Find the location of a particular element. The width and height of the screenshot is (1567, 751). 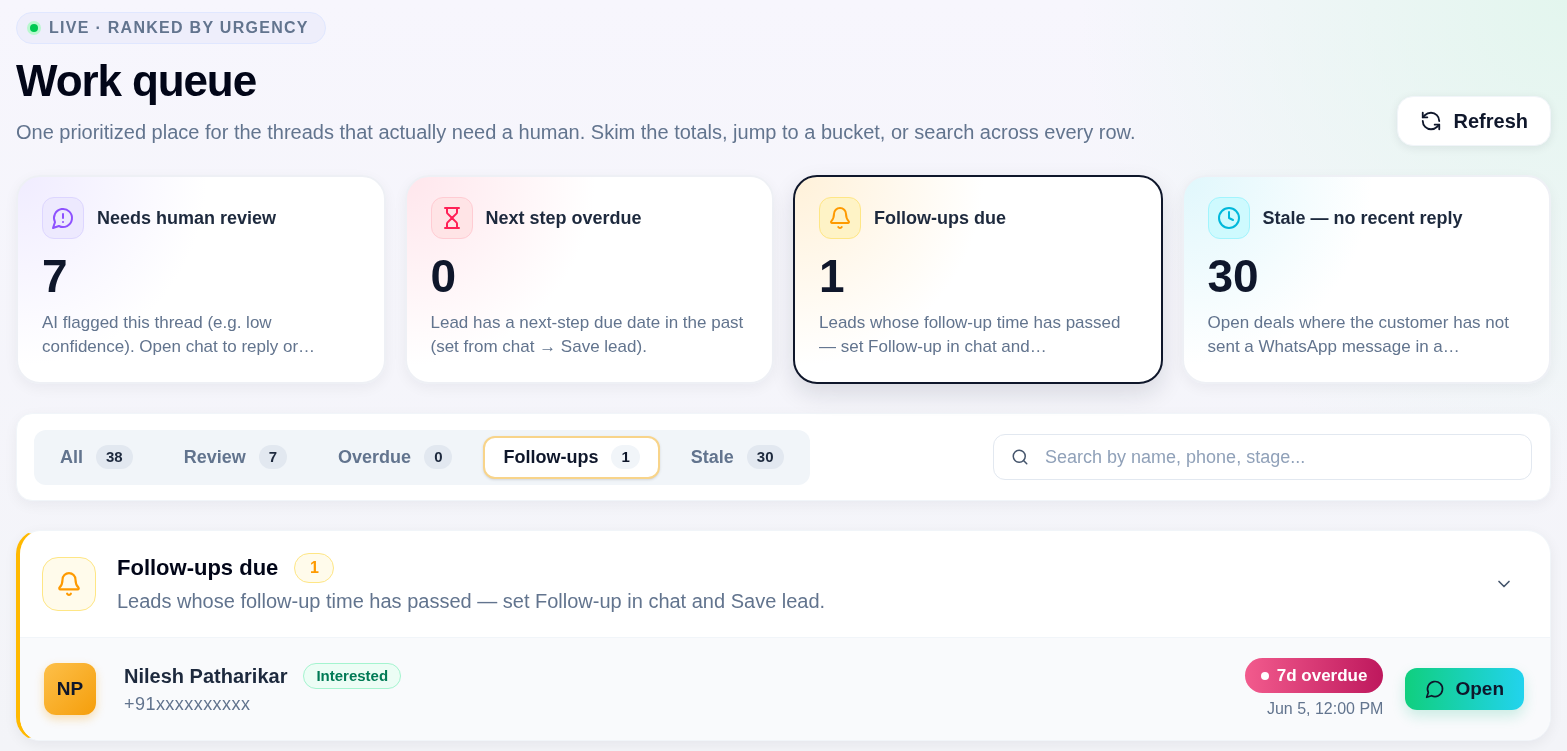

card-count: 1 is located at coordinates (832, 276).